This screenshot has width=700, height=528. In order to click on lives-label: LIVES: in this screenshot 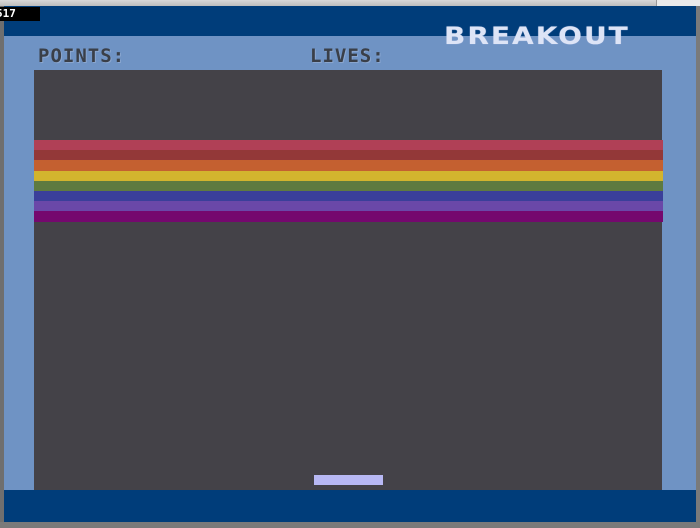, I will do `click(347, 56)`.